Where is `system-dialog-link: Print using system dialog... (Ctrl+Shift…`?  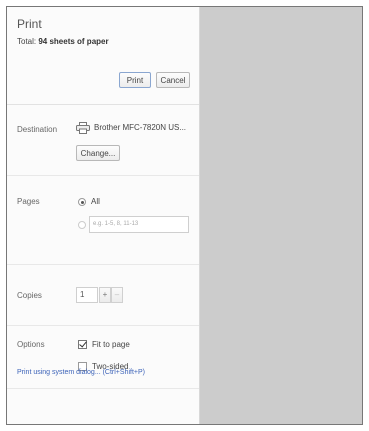
system-dialog-link: Print using system dialog... (Ctrl+Shift… is located at coordinates (81, 372).